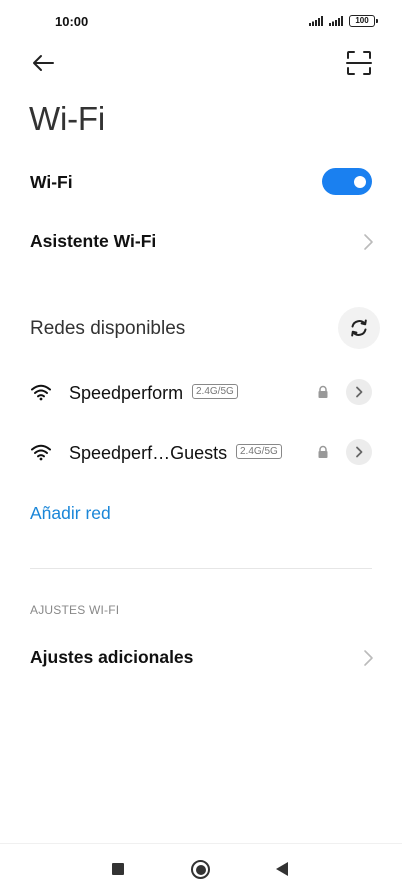 This screenshot has height=893, width=402. I want to click on battery-level: 100, so click(362, 20).